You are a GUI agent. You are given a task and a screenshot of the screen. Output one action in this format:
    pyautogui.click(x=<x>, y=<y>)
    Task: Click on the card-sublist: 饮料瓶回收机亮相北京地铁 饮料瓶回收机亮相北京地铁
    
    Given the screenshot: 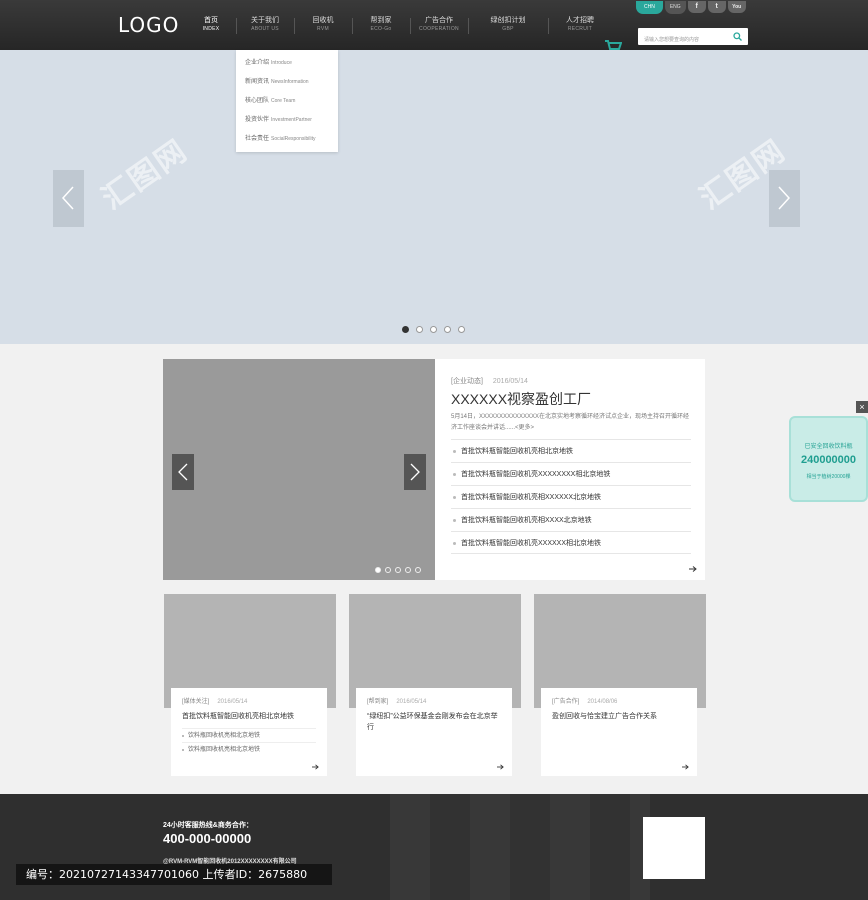 What is the action you would take?
    pyautogui.click(x=249, y=742)
    